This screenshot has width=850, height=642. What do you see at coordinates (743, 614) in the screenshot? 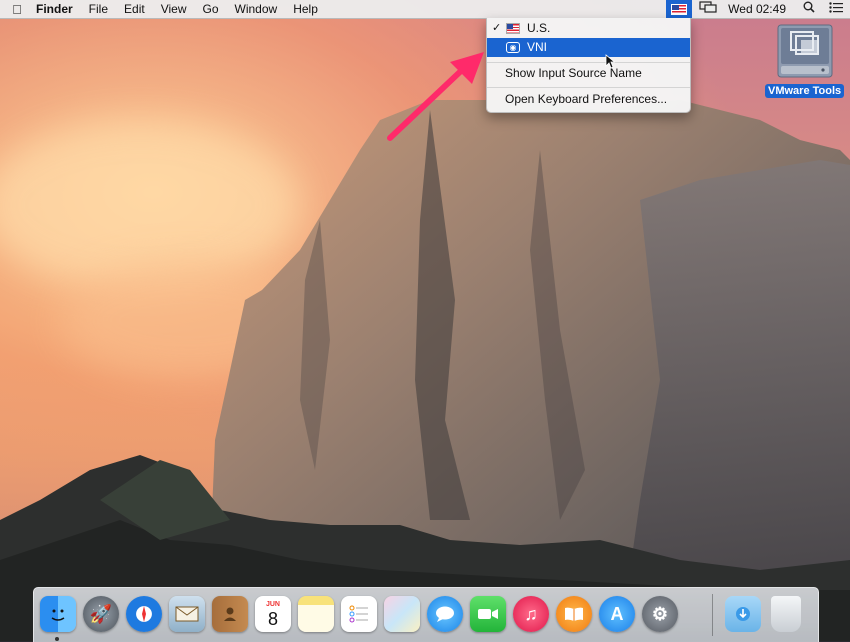
I see `downloads-folder-icon` at bounding box center [743, 614].